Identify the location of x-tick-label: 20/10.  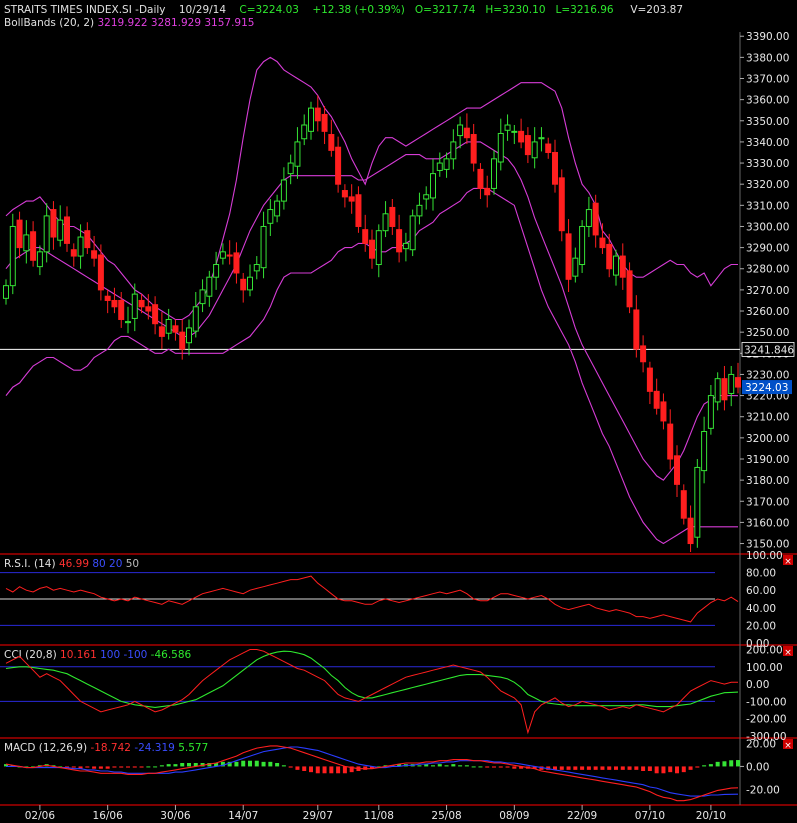
(711, 816).